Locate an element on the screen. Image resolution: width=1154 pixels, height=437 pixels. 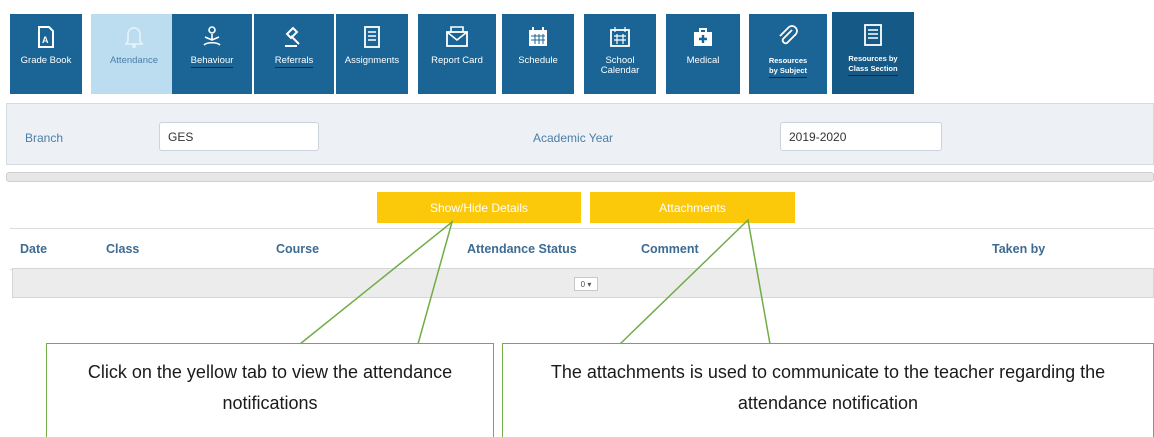
left-callout-pointer is located at coordinates (376, 282).